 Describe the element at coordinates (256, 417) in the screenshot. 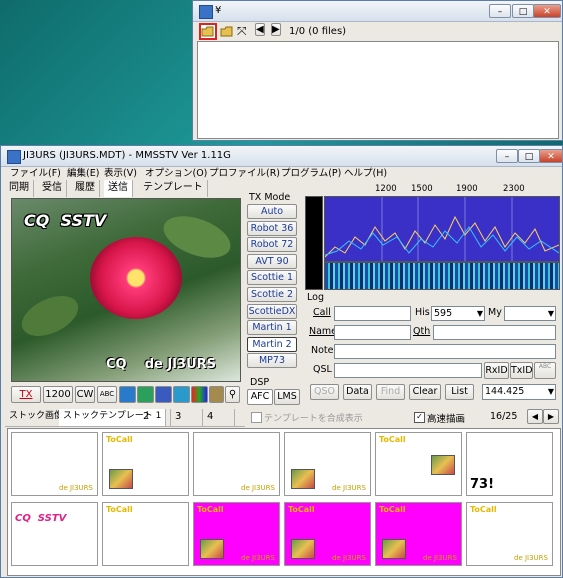

I see `merge-checkbox` at that location.